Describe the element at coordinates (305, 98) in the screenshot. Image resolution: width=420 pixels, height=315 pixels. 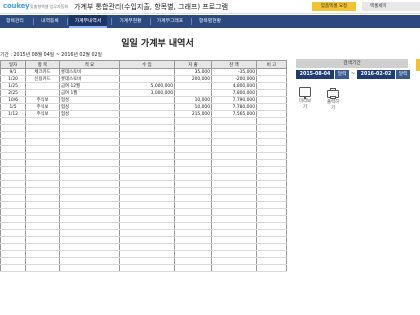
I see `preview-button: 미리보기` at that location.